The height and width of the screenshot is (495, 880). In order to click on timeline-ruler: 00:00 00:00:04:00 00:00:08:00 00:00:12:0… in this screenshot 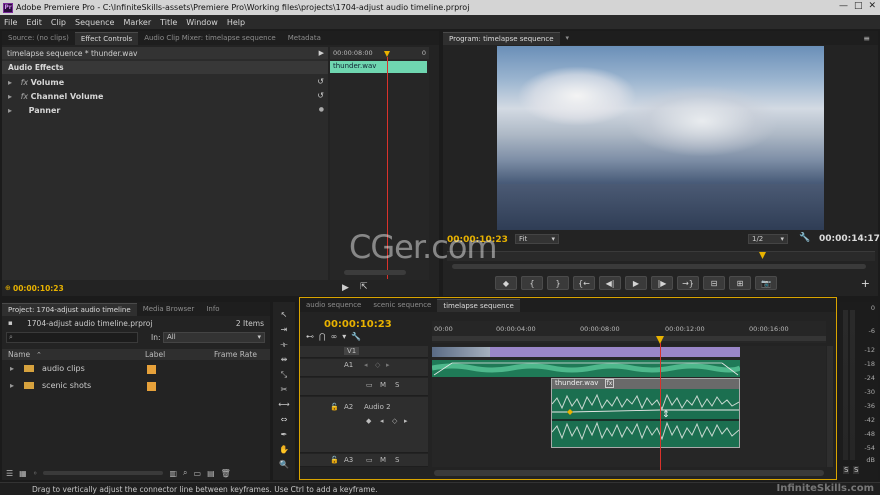, I will do `click(629, 332)`.